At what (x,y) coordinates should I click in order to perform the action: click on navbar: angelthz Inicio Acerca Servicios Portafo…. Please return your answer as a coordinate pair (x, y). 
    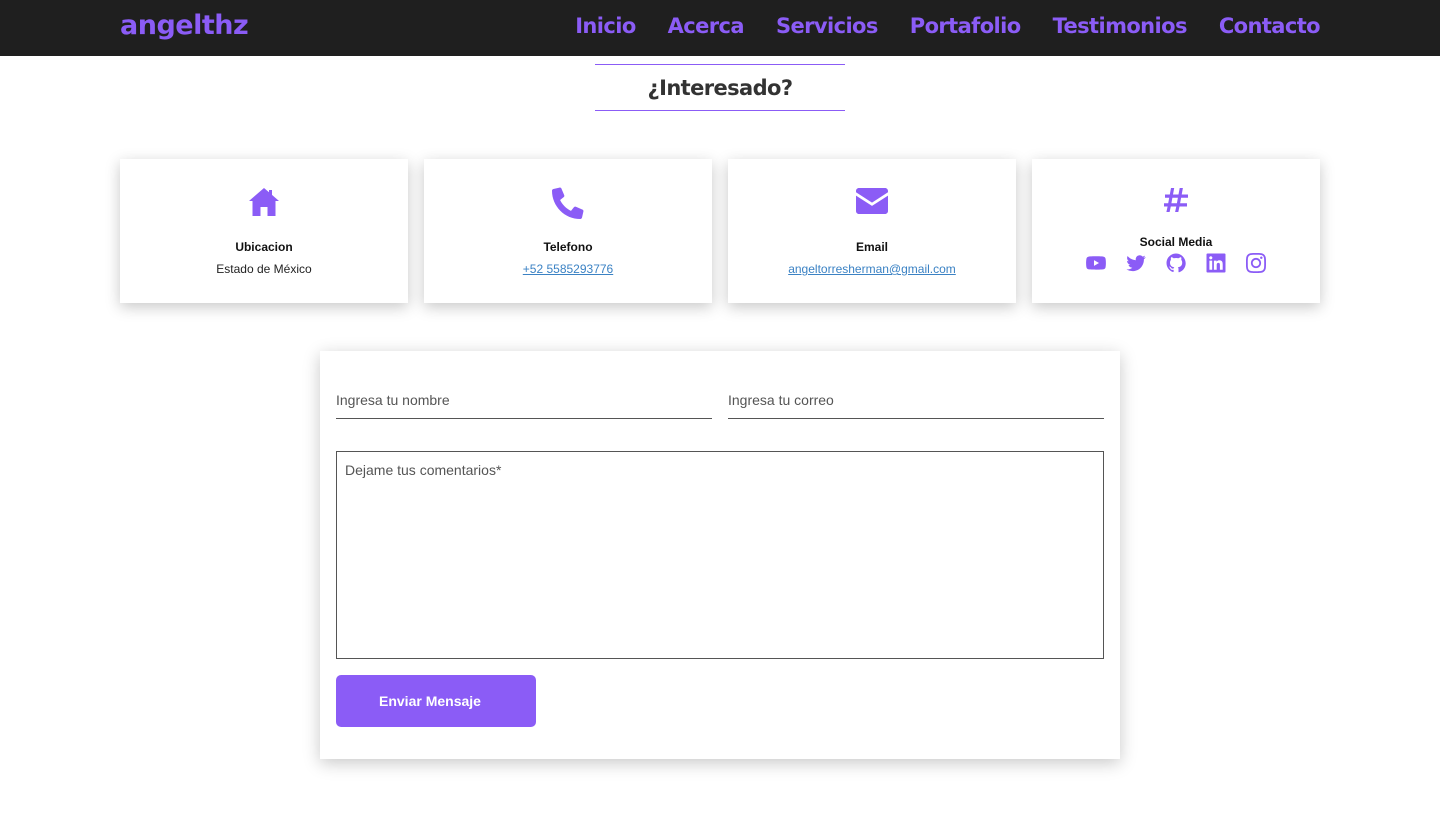
    Looking at the image, I should click on (720, 28).